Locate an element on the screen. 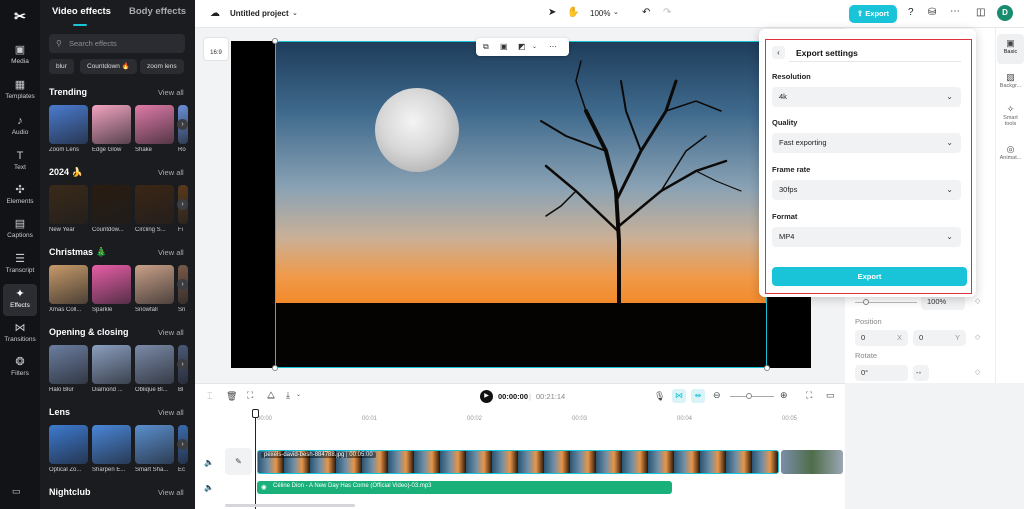 Image resolution: width=1024 pixels, height=509 pixels. download-chevron-icon: ⌄ is located at coordinates (298, 394).